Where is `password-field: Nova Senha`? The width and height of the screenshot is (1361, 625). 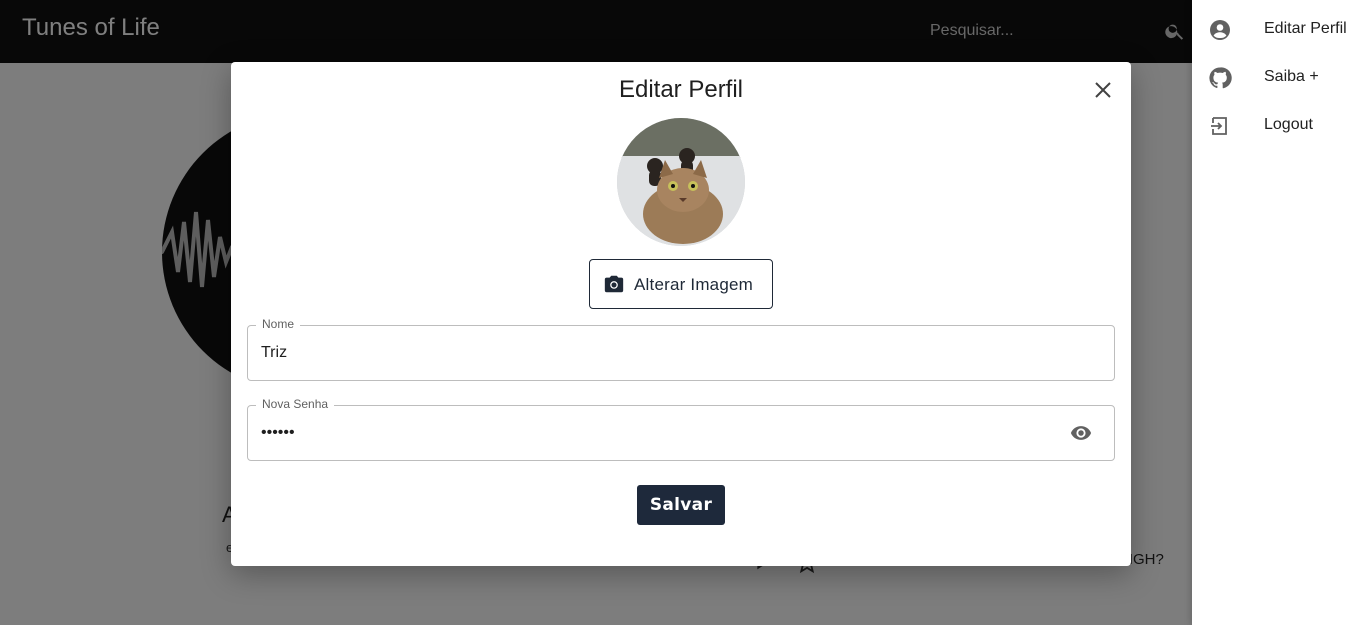
password-field: Nova Senha is located at coordinates (681, 429).